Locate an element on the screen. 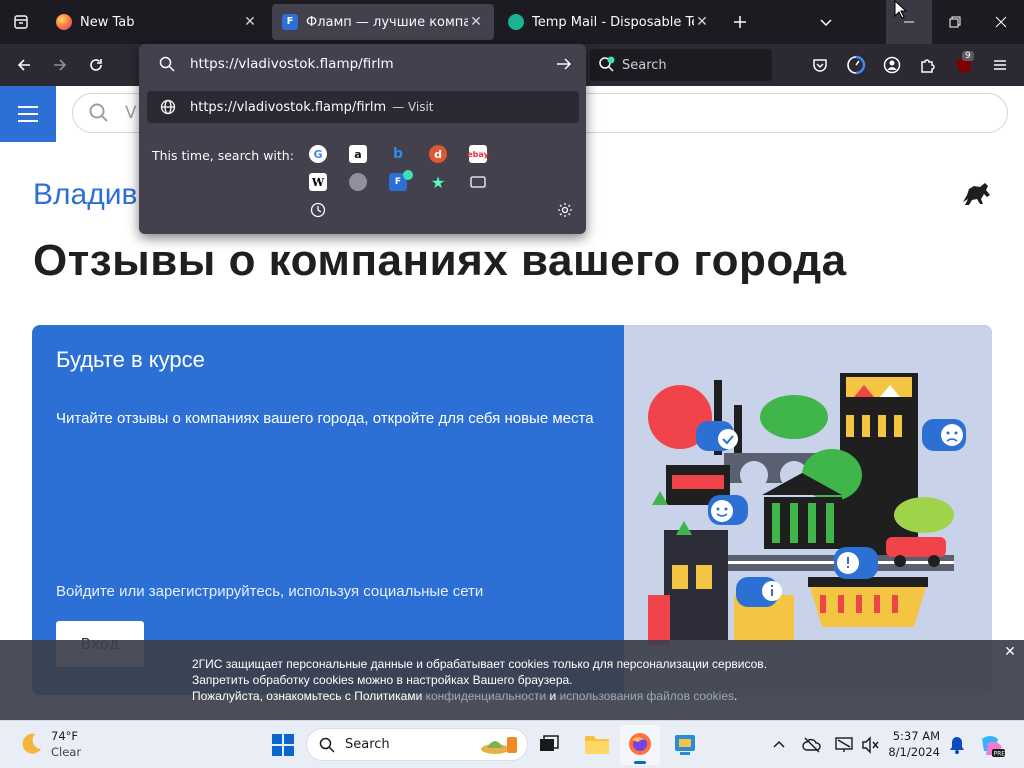 This screenshot has height=768, width=1024. volume-mute-icon is located at coordinates (870, 745).